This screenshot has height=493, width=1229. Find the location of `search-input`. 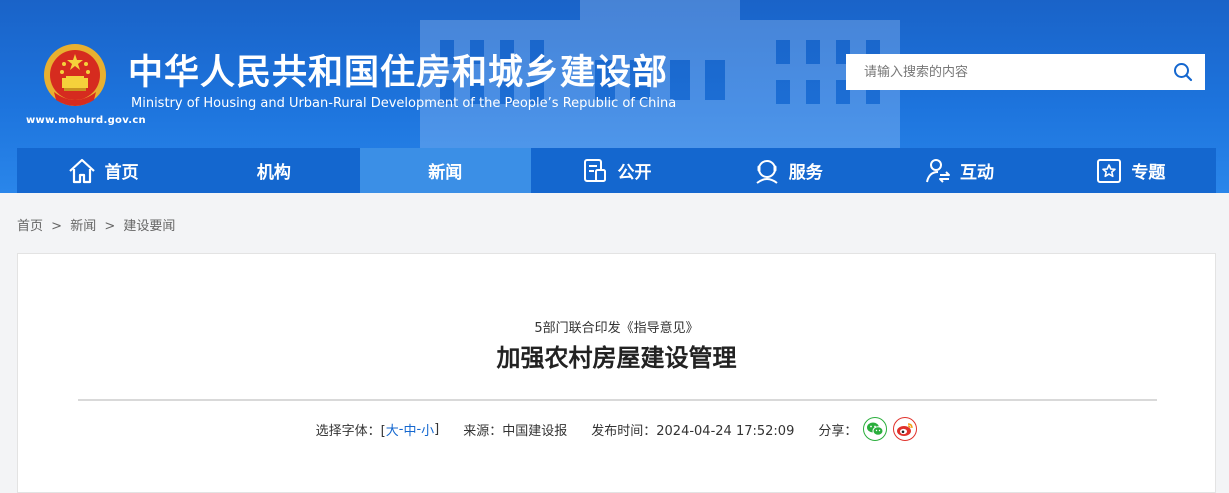

search-input is located at coordinates (1003, 72).